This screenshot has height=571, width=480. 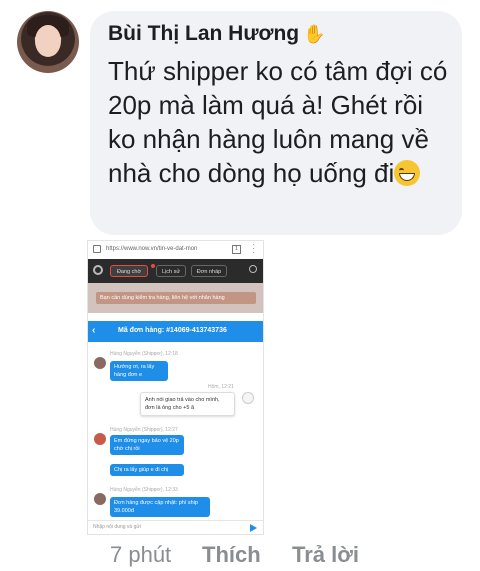 I want to click on tab-waiting: Đang chờ, so click(x=129, y=271).